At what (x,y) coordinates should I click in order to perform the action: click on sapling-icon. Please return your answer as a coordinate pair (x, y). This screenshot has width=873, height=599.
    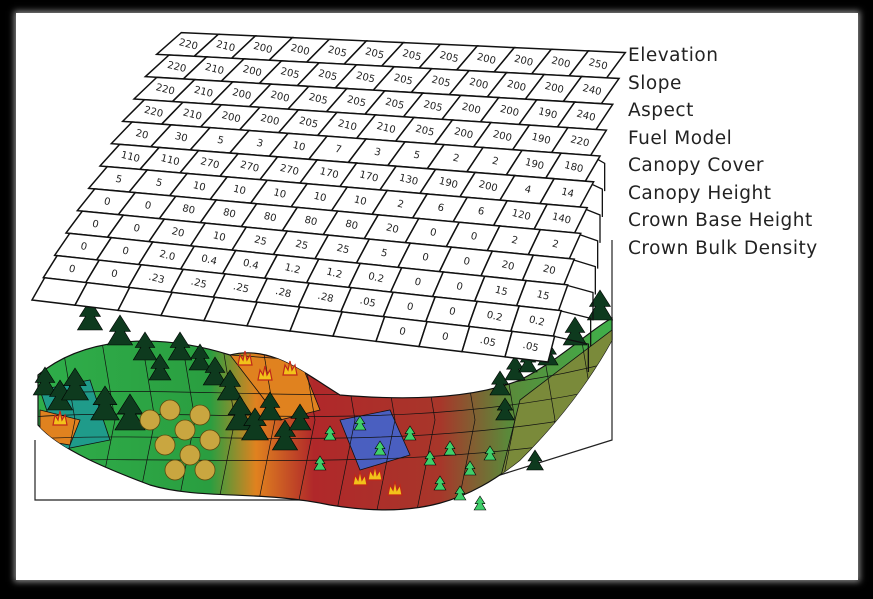
    Looking at the image, I should click on (480, 503).